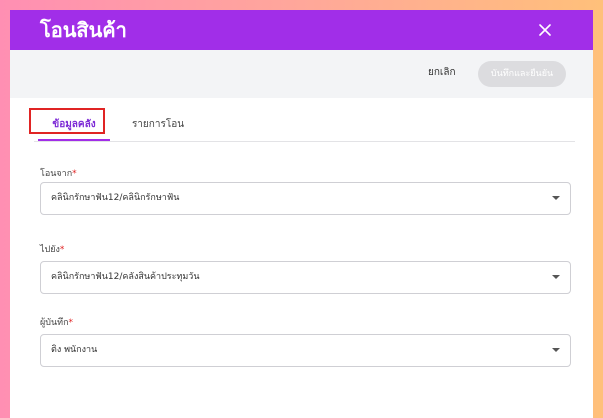 The image size is (603, 418). Describe the element at coordinates (115, 198) in the screenshot. I see `from-select-value: คลินิกรักษาฟัน12/คลินิกรักษาฟัน` at that location.